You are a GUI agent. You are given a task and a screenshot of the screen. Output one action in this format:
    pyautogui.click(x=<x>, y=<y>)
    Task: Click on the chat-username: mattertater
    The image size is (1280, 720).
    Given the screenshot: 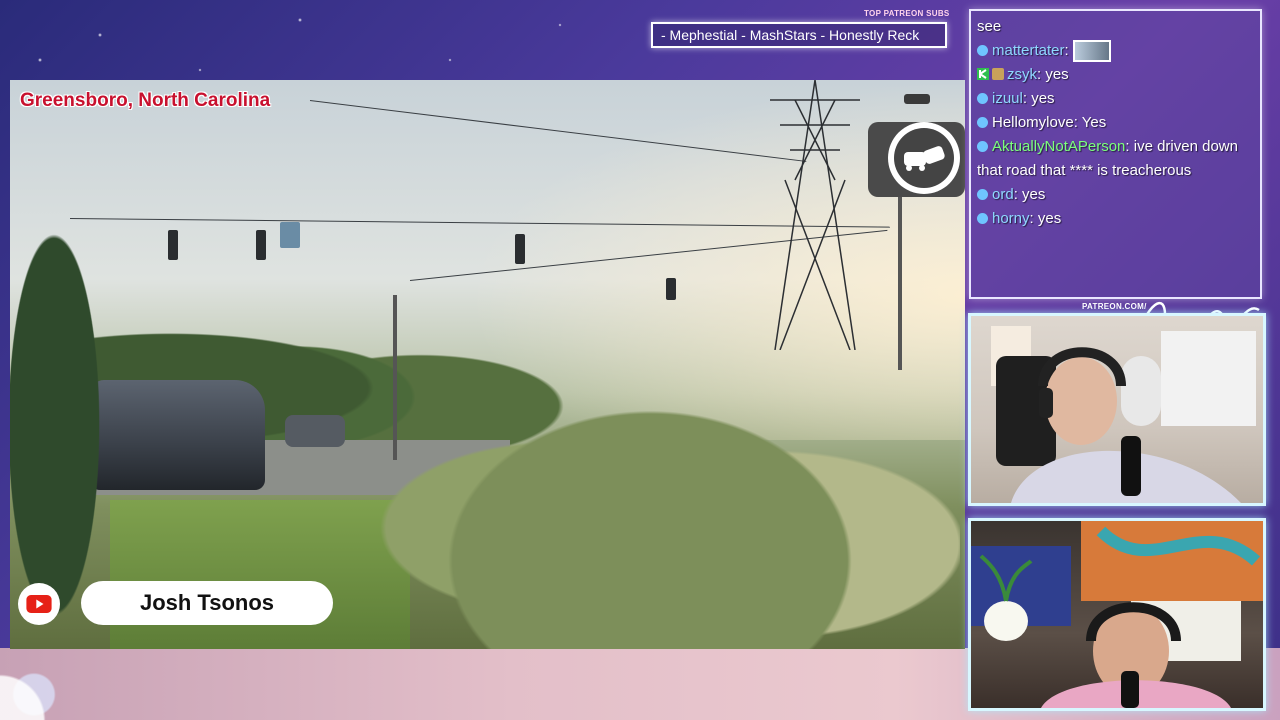 What is the action you would take?
    pyautogui.click(x=1028, y=50)
    